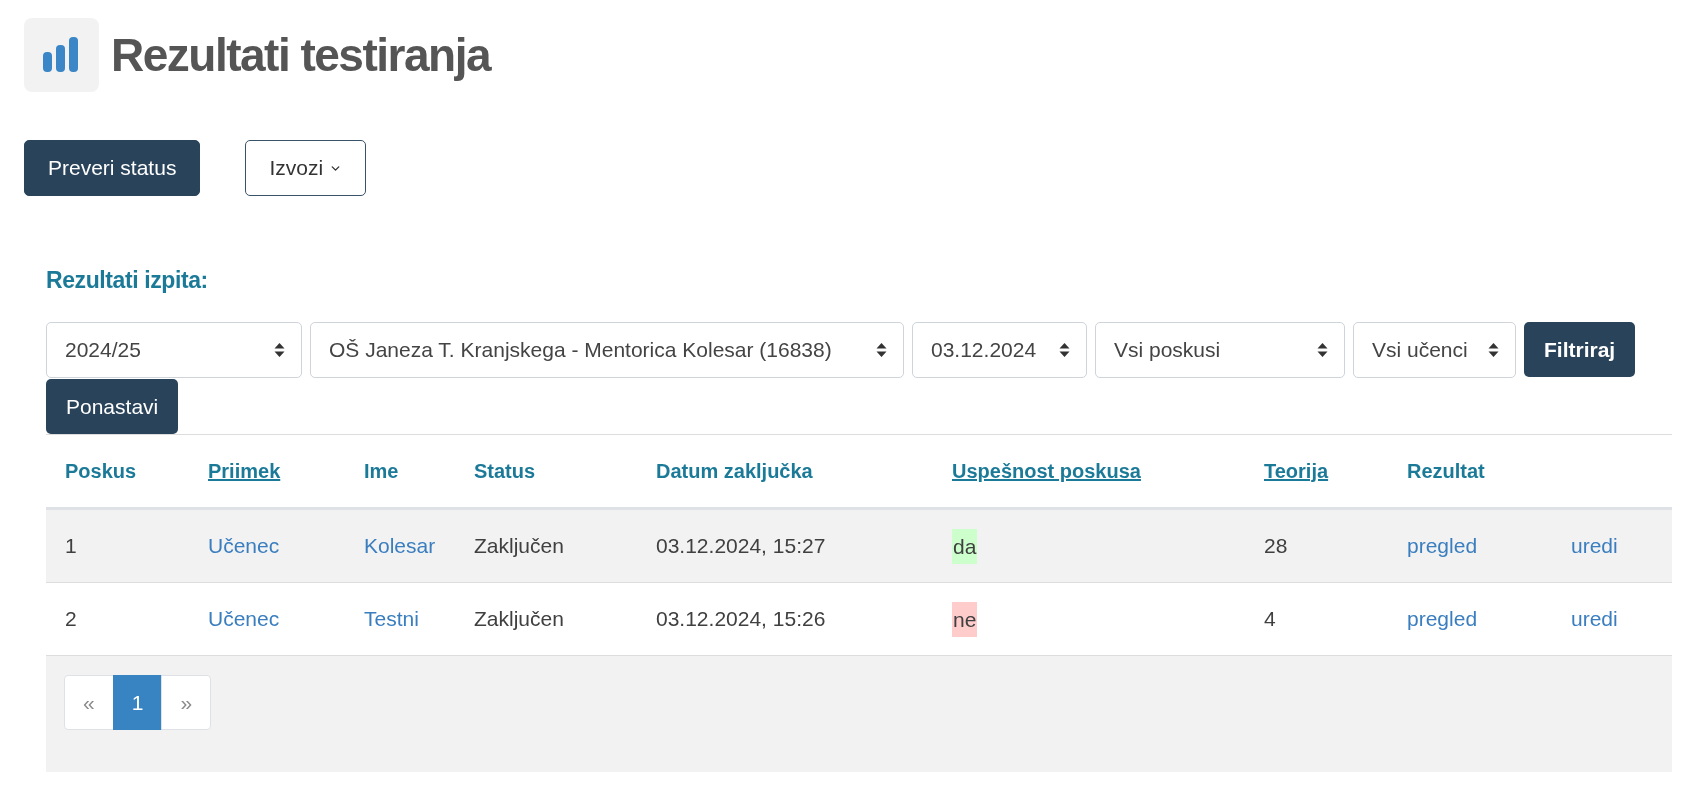 The width and height of the screenshot is (1693, 788). I want to click on bar-chart-icon, so click(61, 55).